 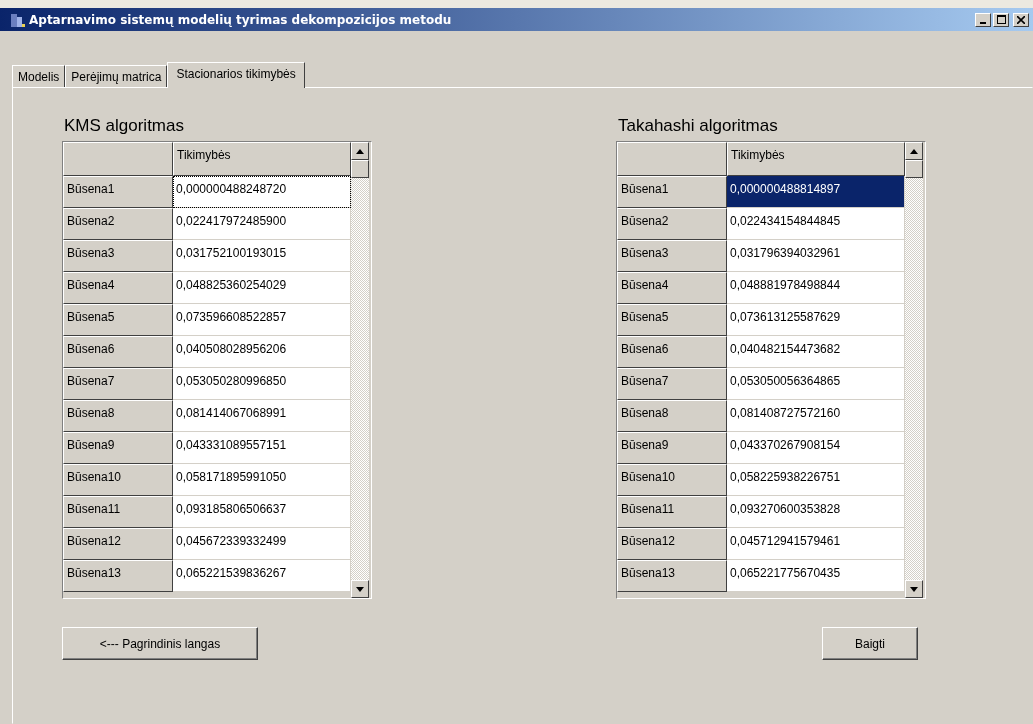 What do you see at coordinates (698, 126) in the screenshot?
I see `grid-title: Takahashi algoritmas` at bounding box center [698, 126].